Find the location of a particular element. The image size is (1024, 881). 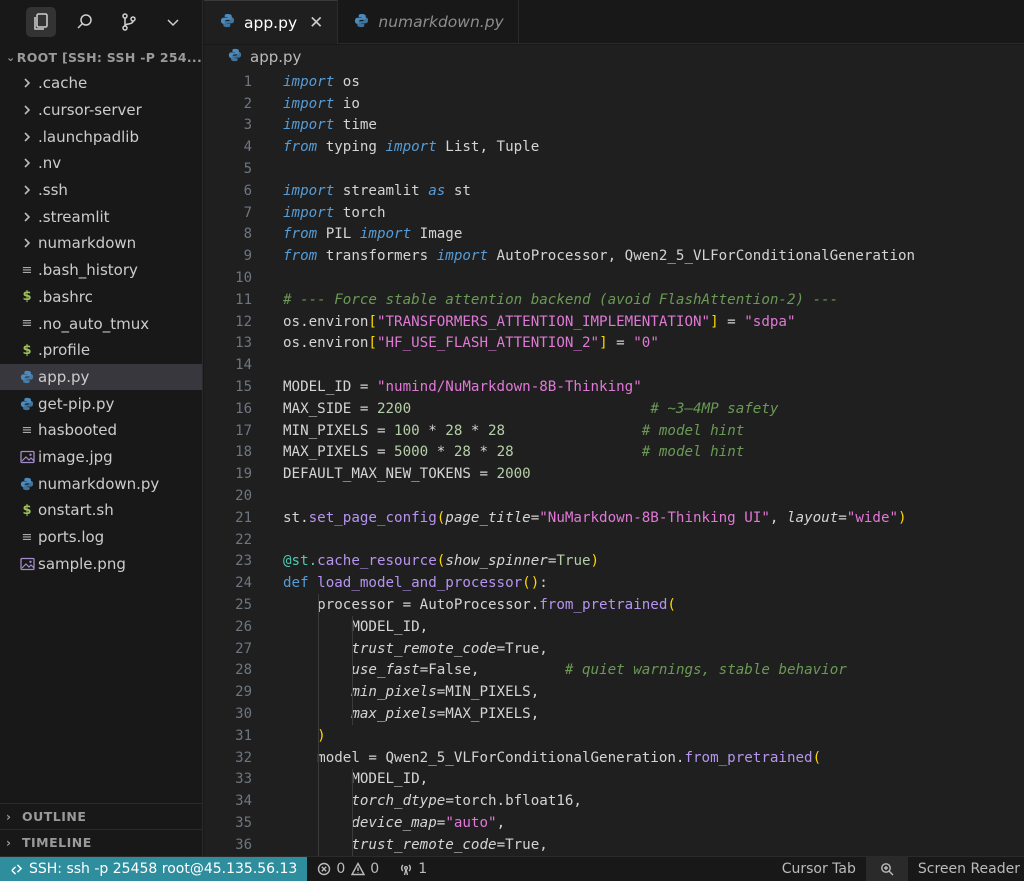

breadcrumb: app.py is located at coordinates (614, 57).